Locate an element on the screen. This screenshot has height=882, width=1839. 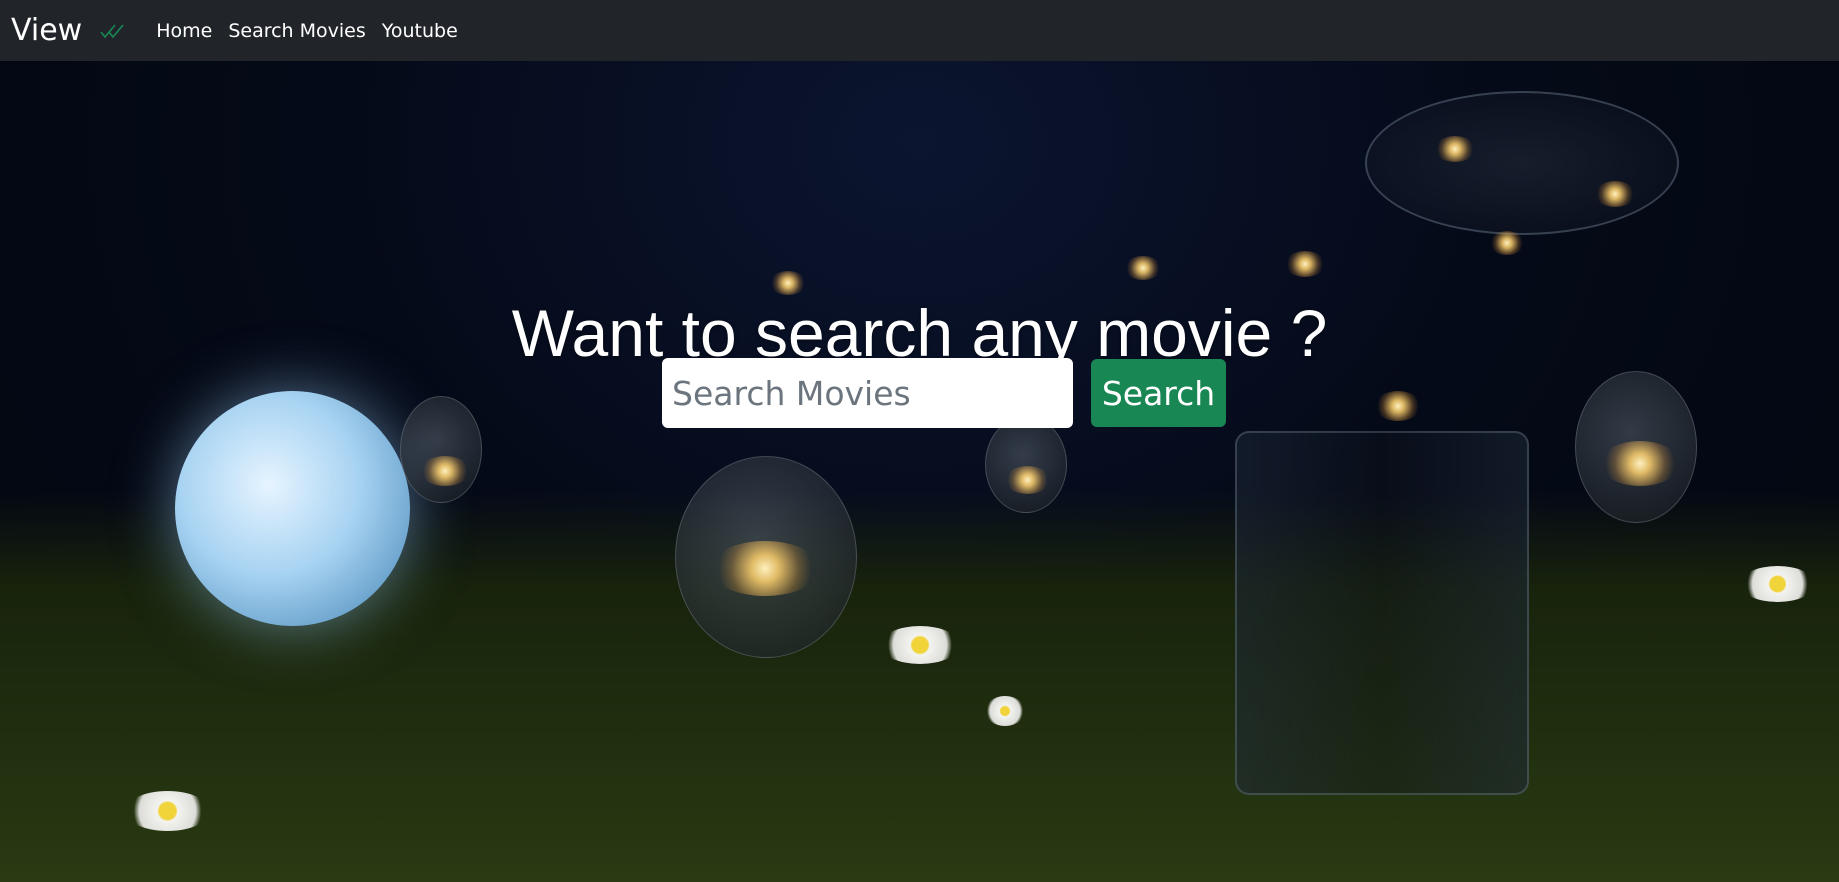
navbar: View Home Search Movies Youtube is located at coordinates (919, 30).